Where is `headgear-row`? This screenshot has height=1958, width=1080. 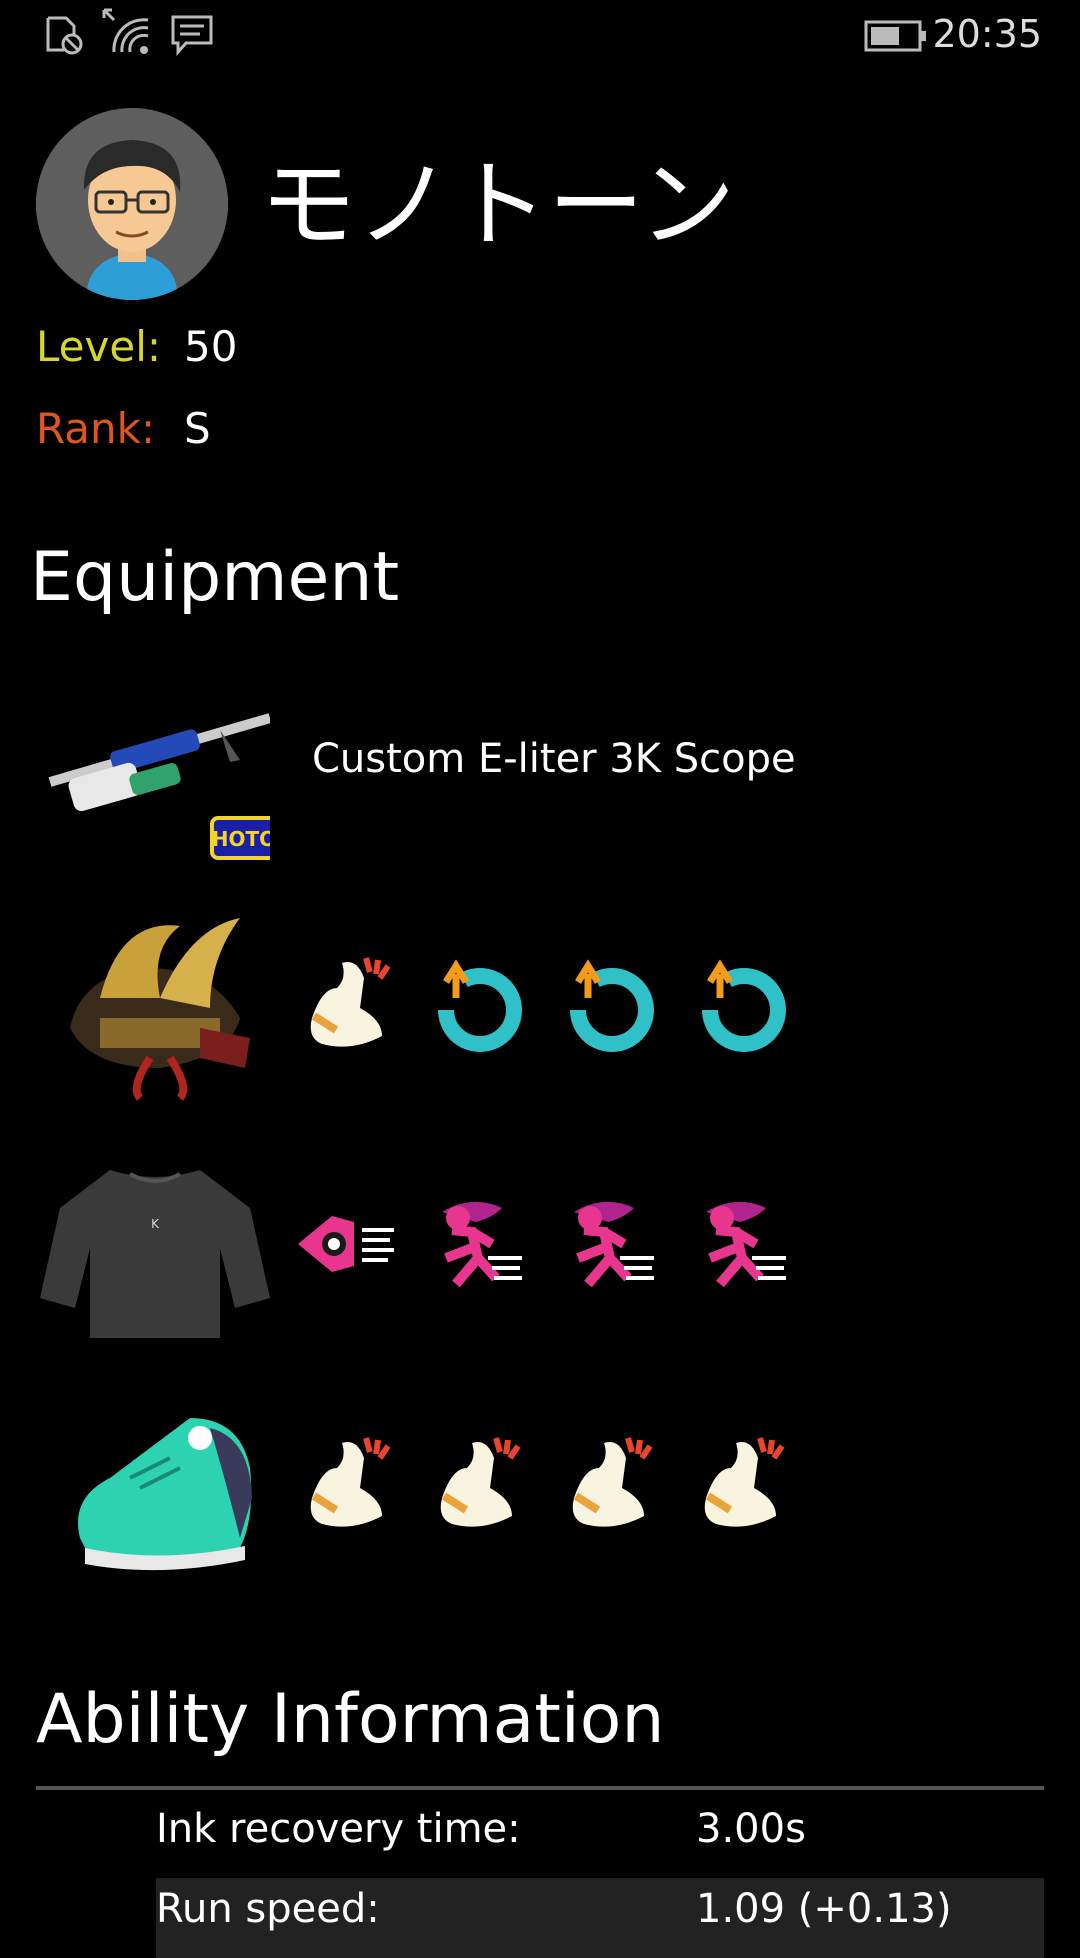
headgear-row is located at coordinates (540, 1008).